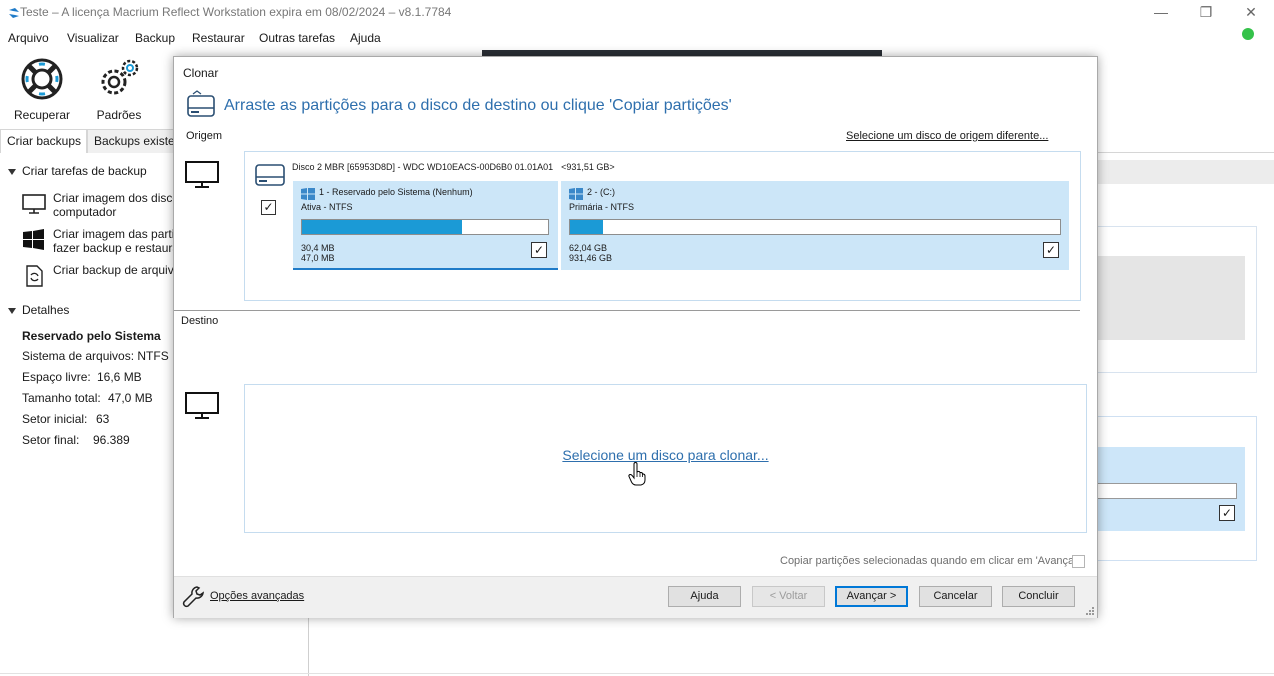  Describe the element at coordinates (704, 596) in the screenshot. I see `help-button: Ajuda` at that location.